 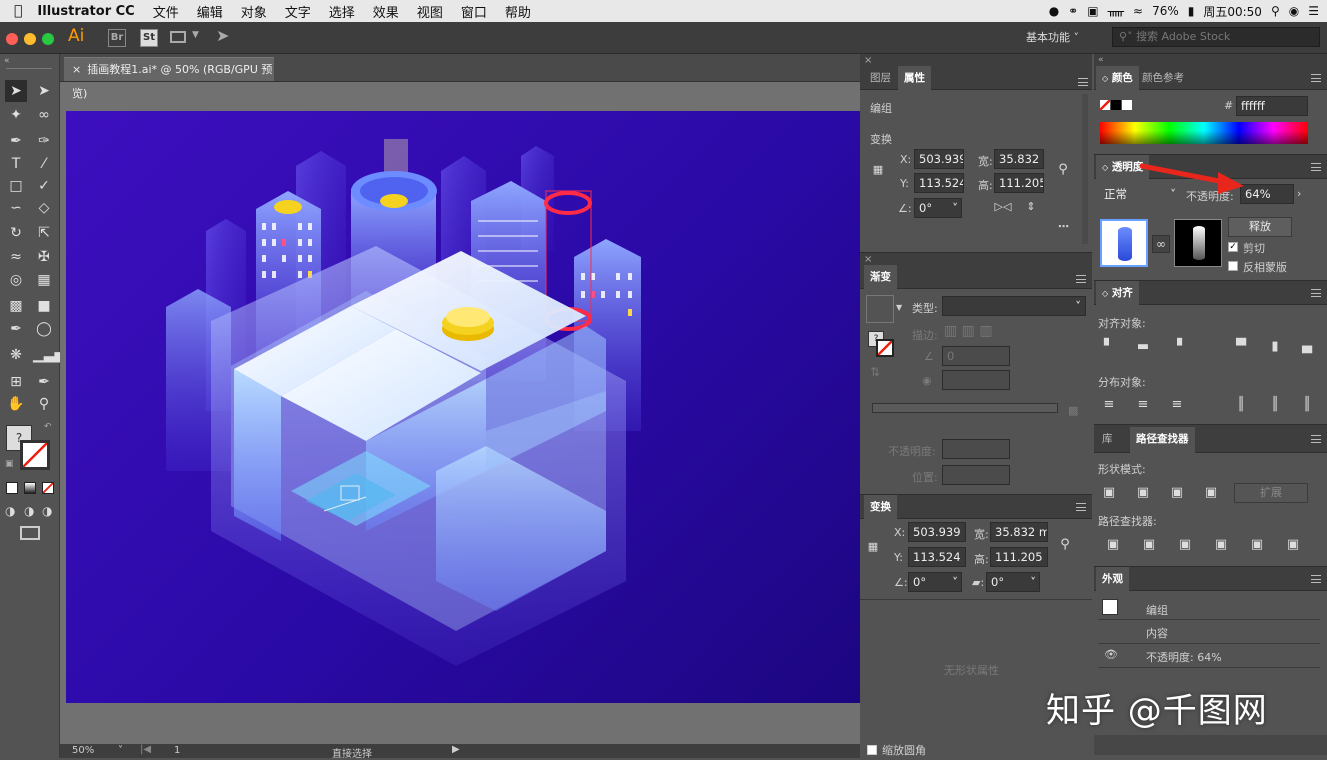 I want to click on close-panel-icon: ×, so click(x=868, y=259).